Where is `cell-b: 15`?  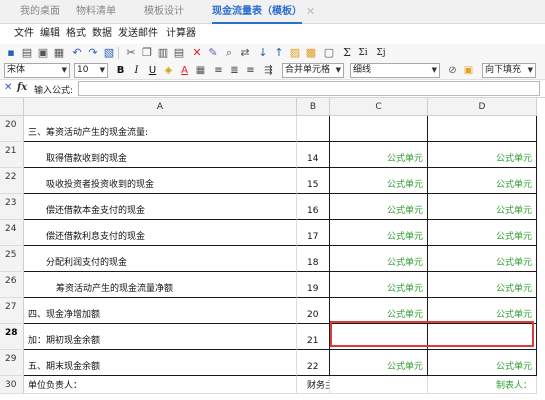
cell-b: 15 is located at coordinates (313, 181).